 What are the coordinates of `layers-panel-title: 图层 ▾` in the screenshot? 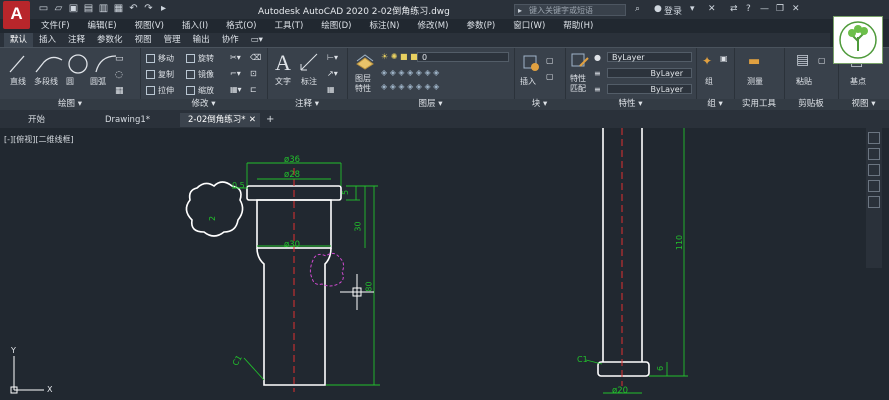 It's located at (430, 104).